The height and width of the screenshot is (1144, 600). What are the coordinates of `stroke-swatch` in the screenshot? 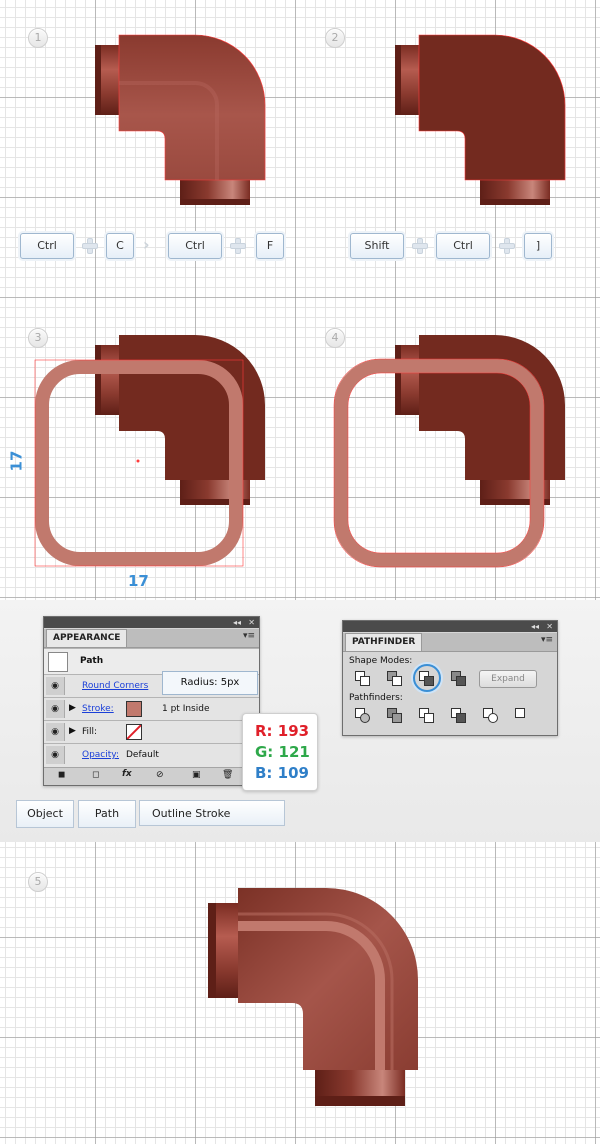 It's located at (134, 709).